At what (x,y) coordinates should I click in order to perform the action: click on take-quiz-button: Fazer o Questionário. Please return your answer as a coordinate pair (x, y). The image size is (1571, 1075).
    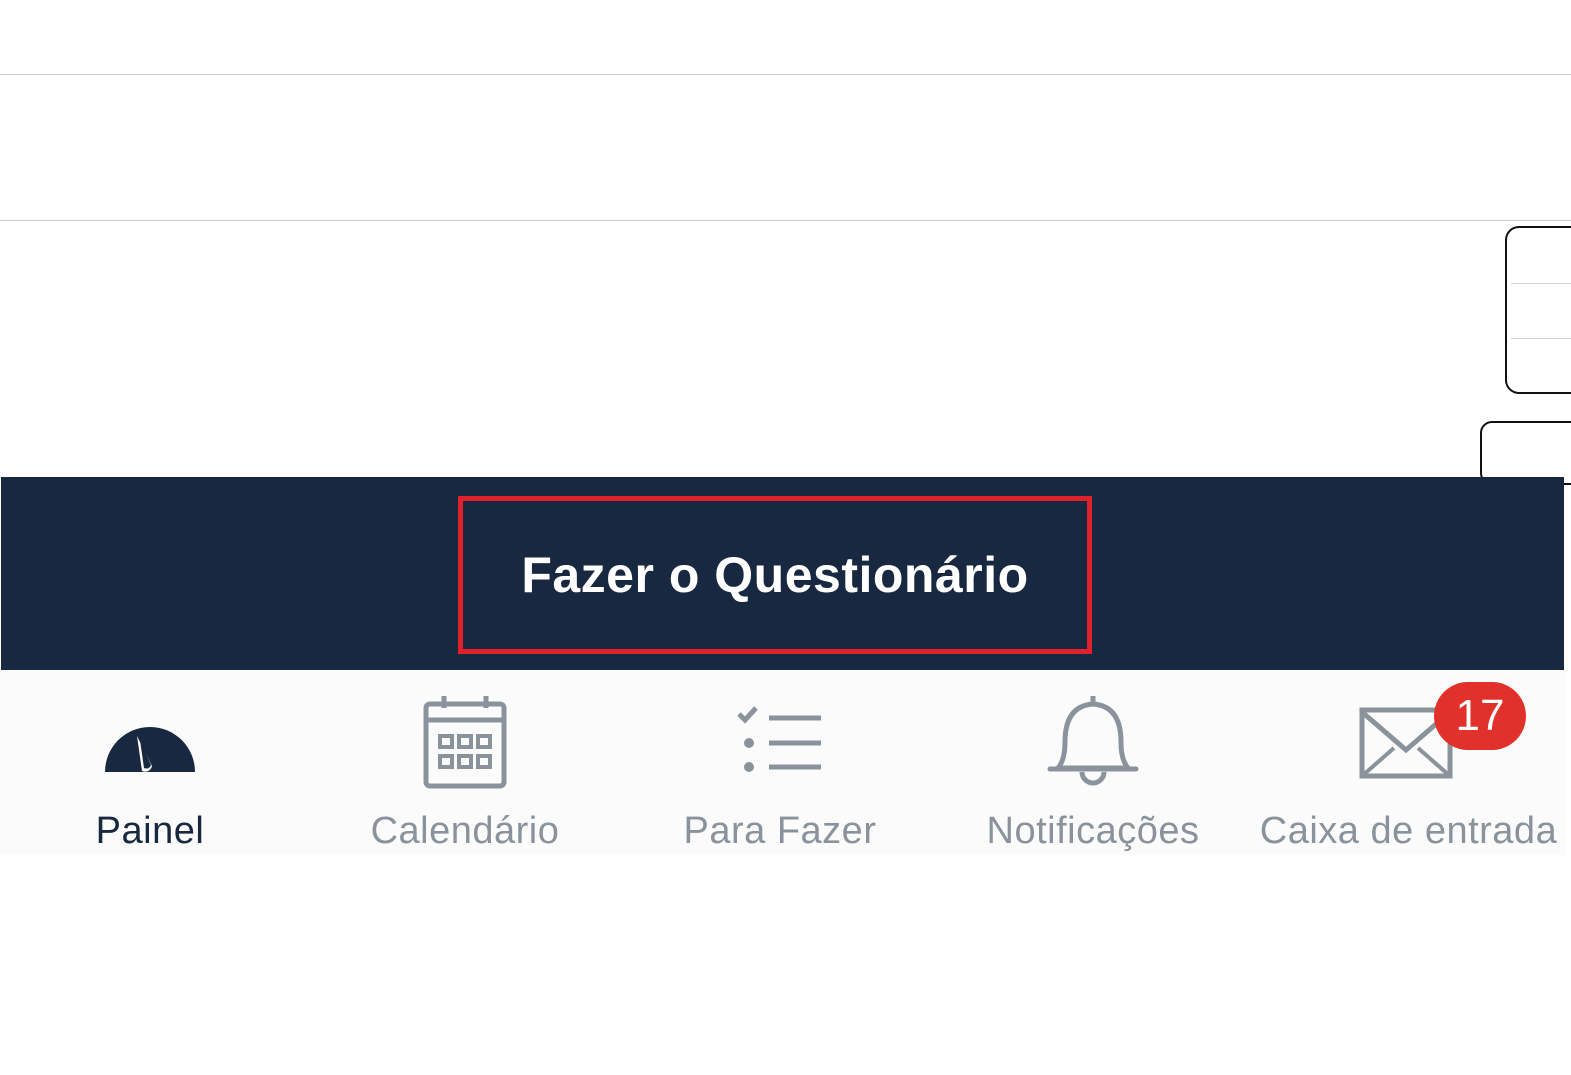
    Looking at the image, I should click on (775, 575).